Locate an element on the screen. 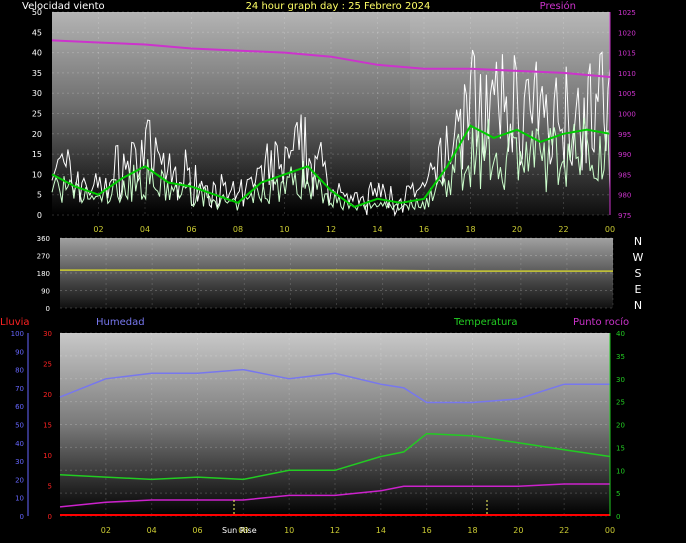 This screenshot has height=543, width=686. compass-labels: NWSEN is located at coordinates (638, 273).